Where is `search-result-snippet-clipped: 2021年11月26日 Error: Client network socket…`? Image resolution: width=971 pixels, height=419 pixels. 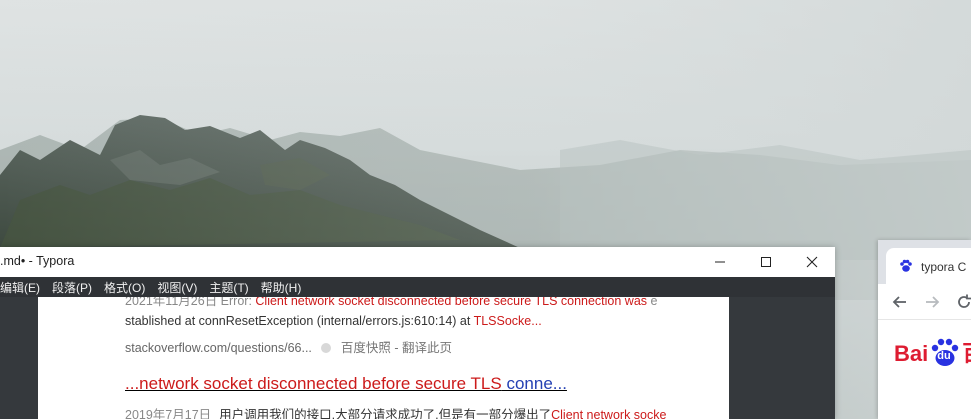
search-result-snippet-clipped: 2021年11月26日 Error: Client network socket… is located at coordinates (391, 303).